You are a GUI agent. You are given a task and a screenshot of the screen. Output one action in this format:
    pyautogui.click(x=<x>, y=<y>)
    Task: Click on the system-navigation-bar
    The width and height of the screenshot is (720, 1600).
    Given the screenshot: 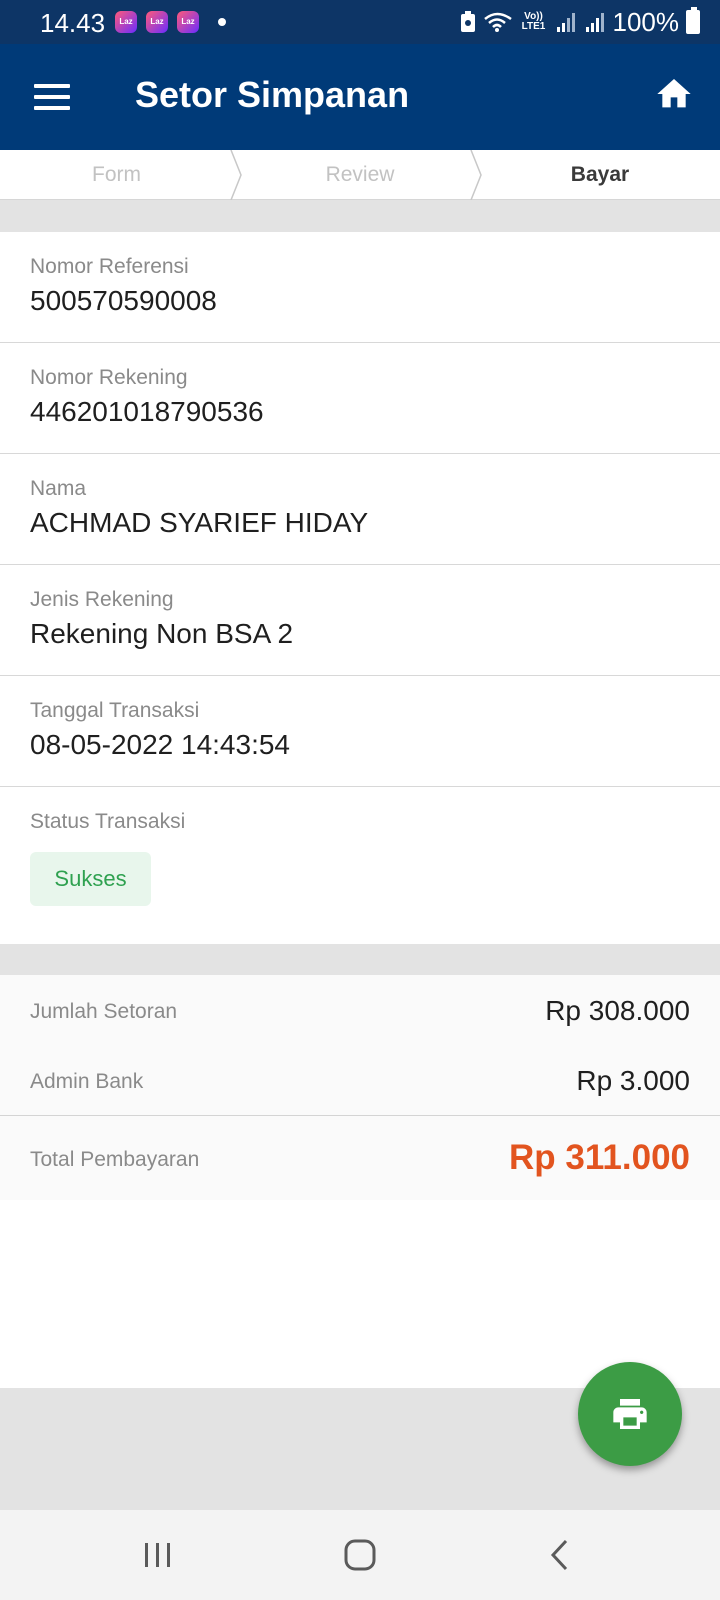 What is the action you would take?
    pyautogui.click(x=360, y=1555)
    